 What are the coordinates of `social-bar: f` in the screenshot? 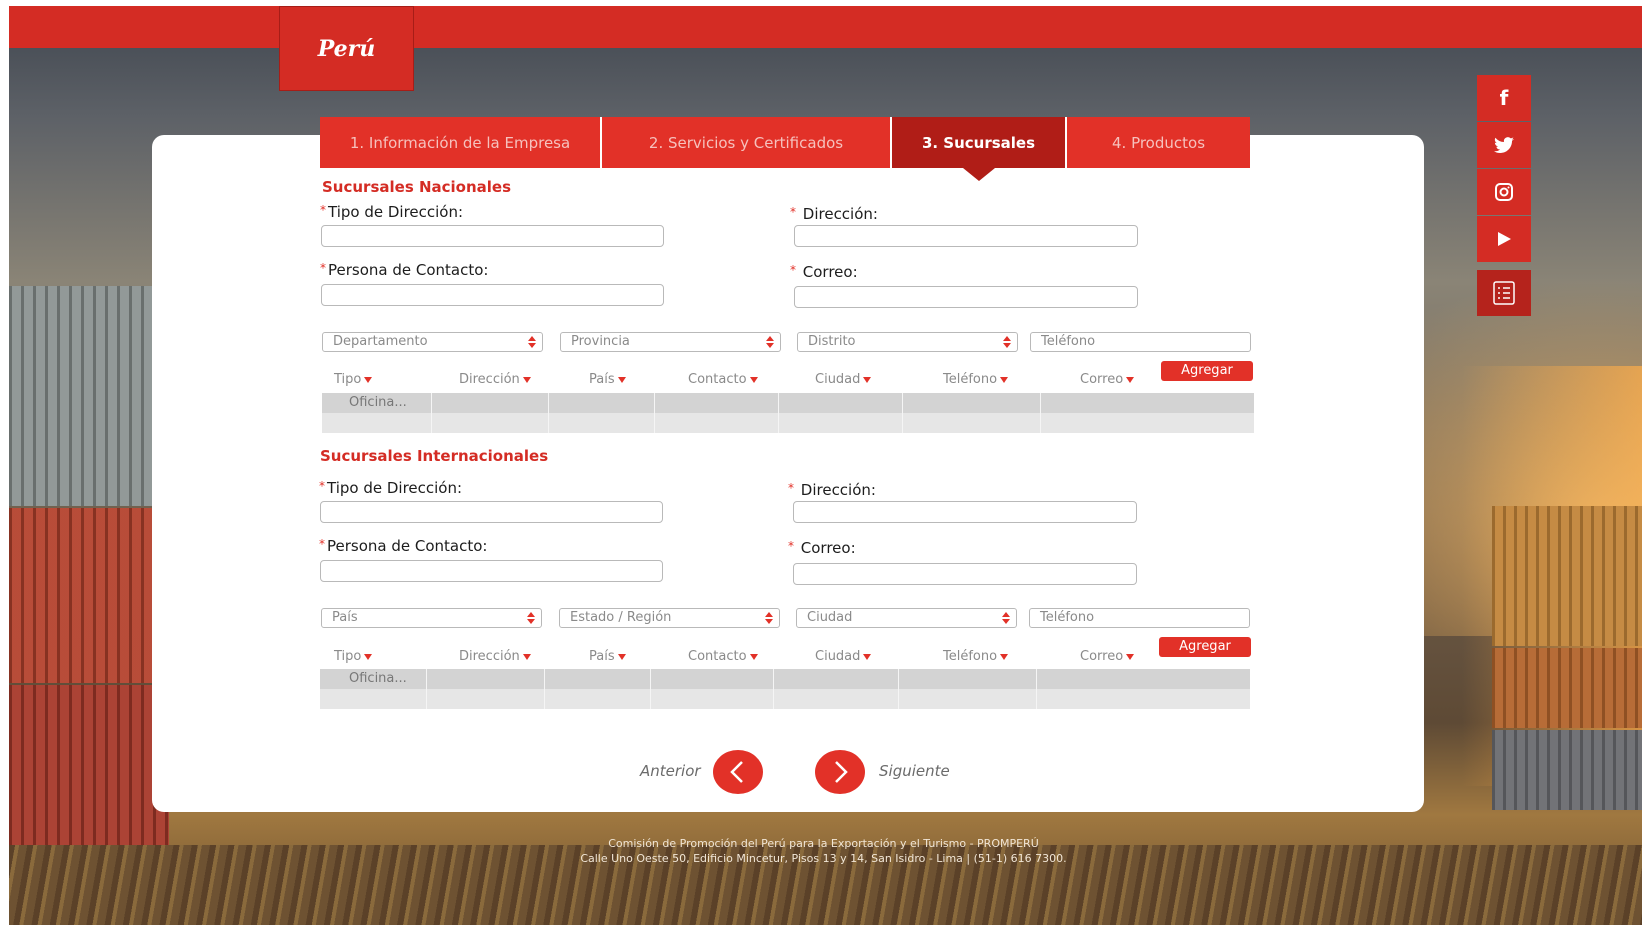 It's located at (1504, 196).